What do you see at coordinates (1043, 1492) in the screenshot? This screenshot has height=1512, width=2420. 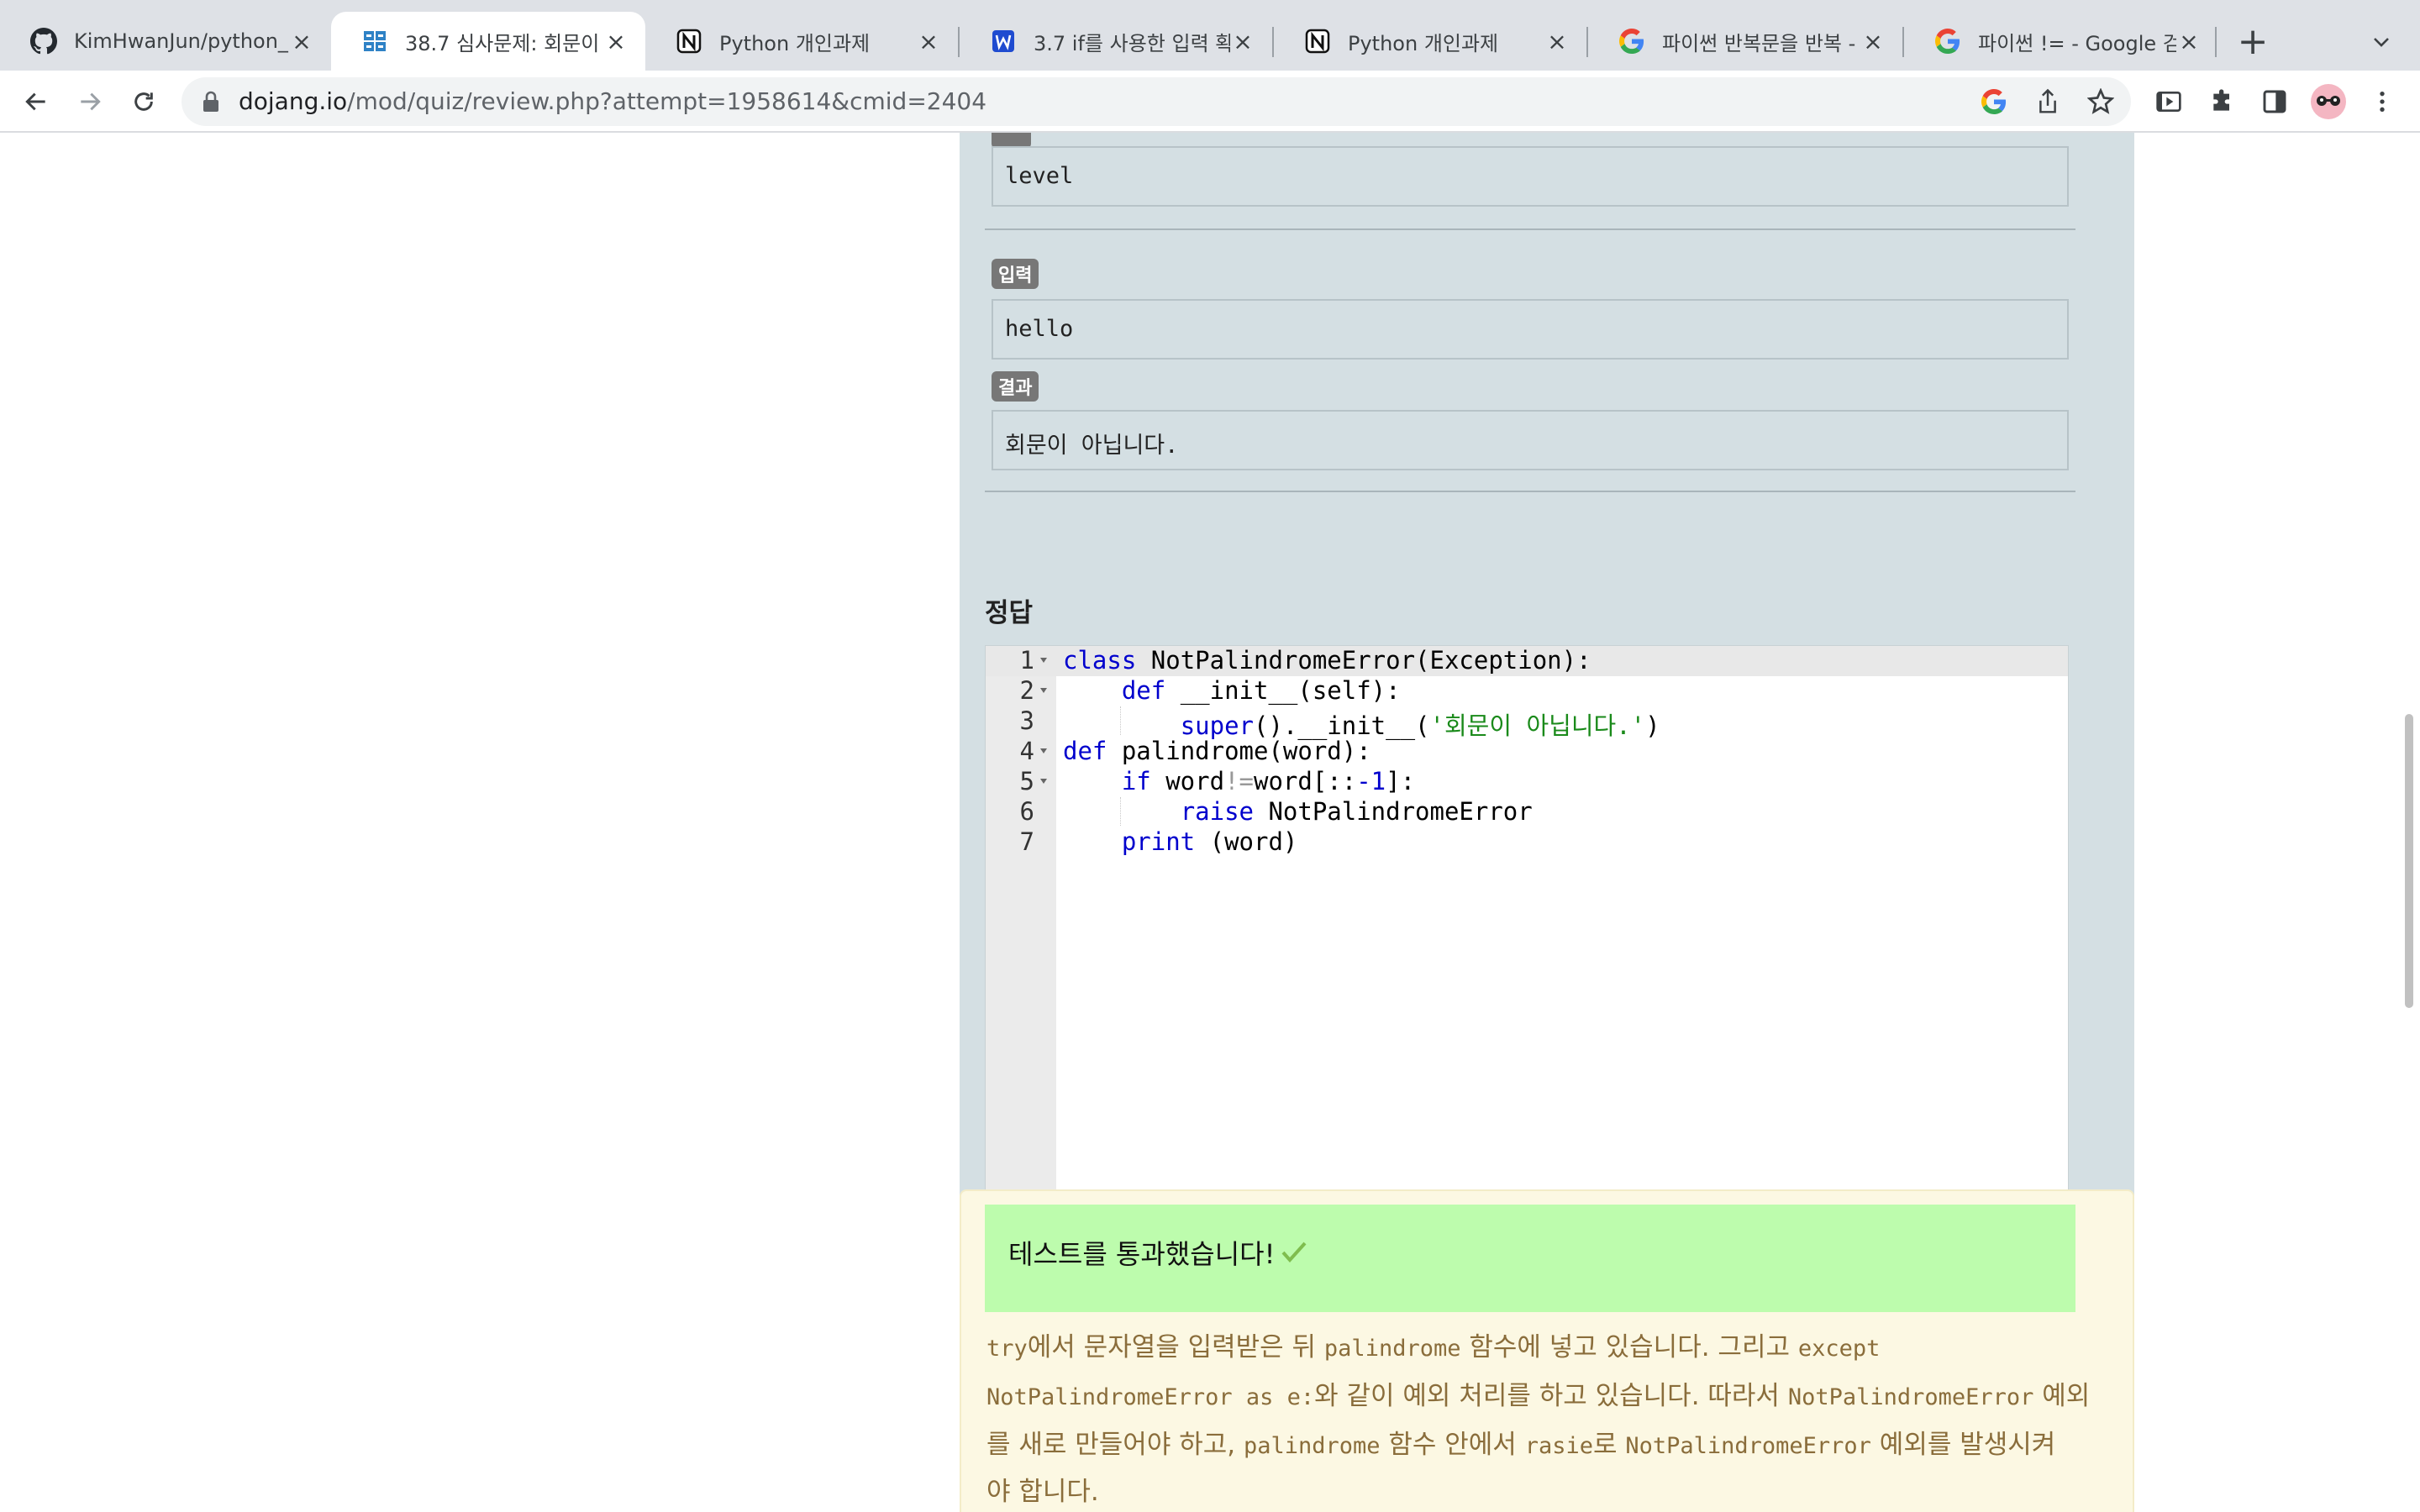 I see `feedback-line: 야 합니다.` at bounding box center [1043, 1492].